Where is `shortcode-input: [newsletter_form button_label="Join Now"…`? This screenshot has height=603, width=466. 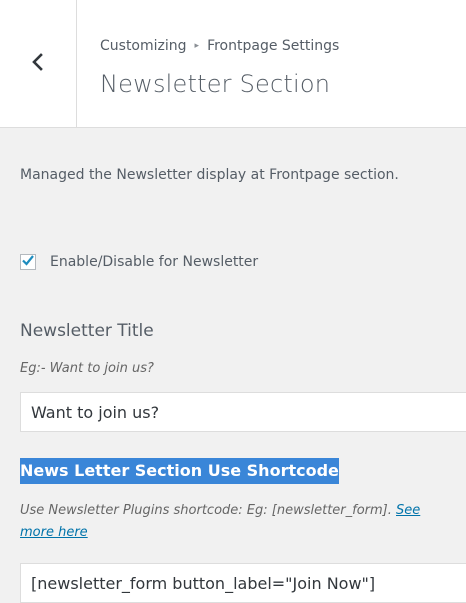 shortcode-input: [newsletter_form button_label="Join Now"… is located at coordinates (243, 583).